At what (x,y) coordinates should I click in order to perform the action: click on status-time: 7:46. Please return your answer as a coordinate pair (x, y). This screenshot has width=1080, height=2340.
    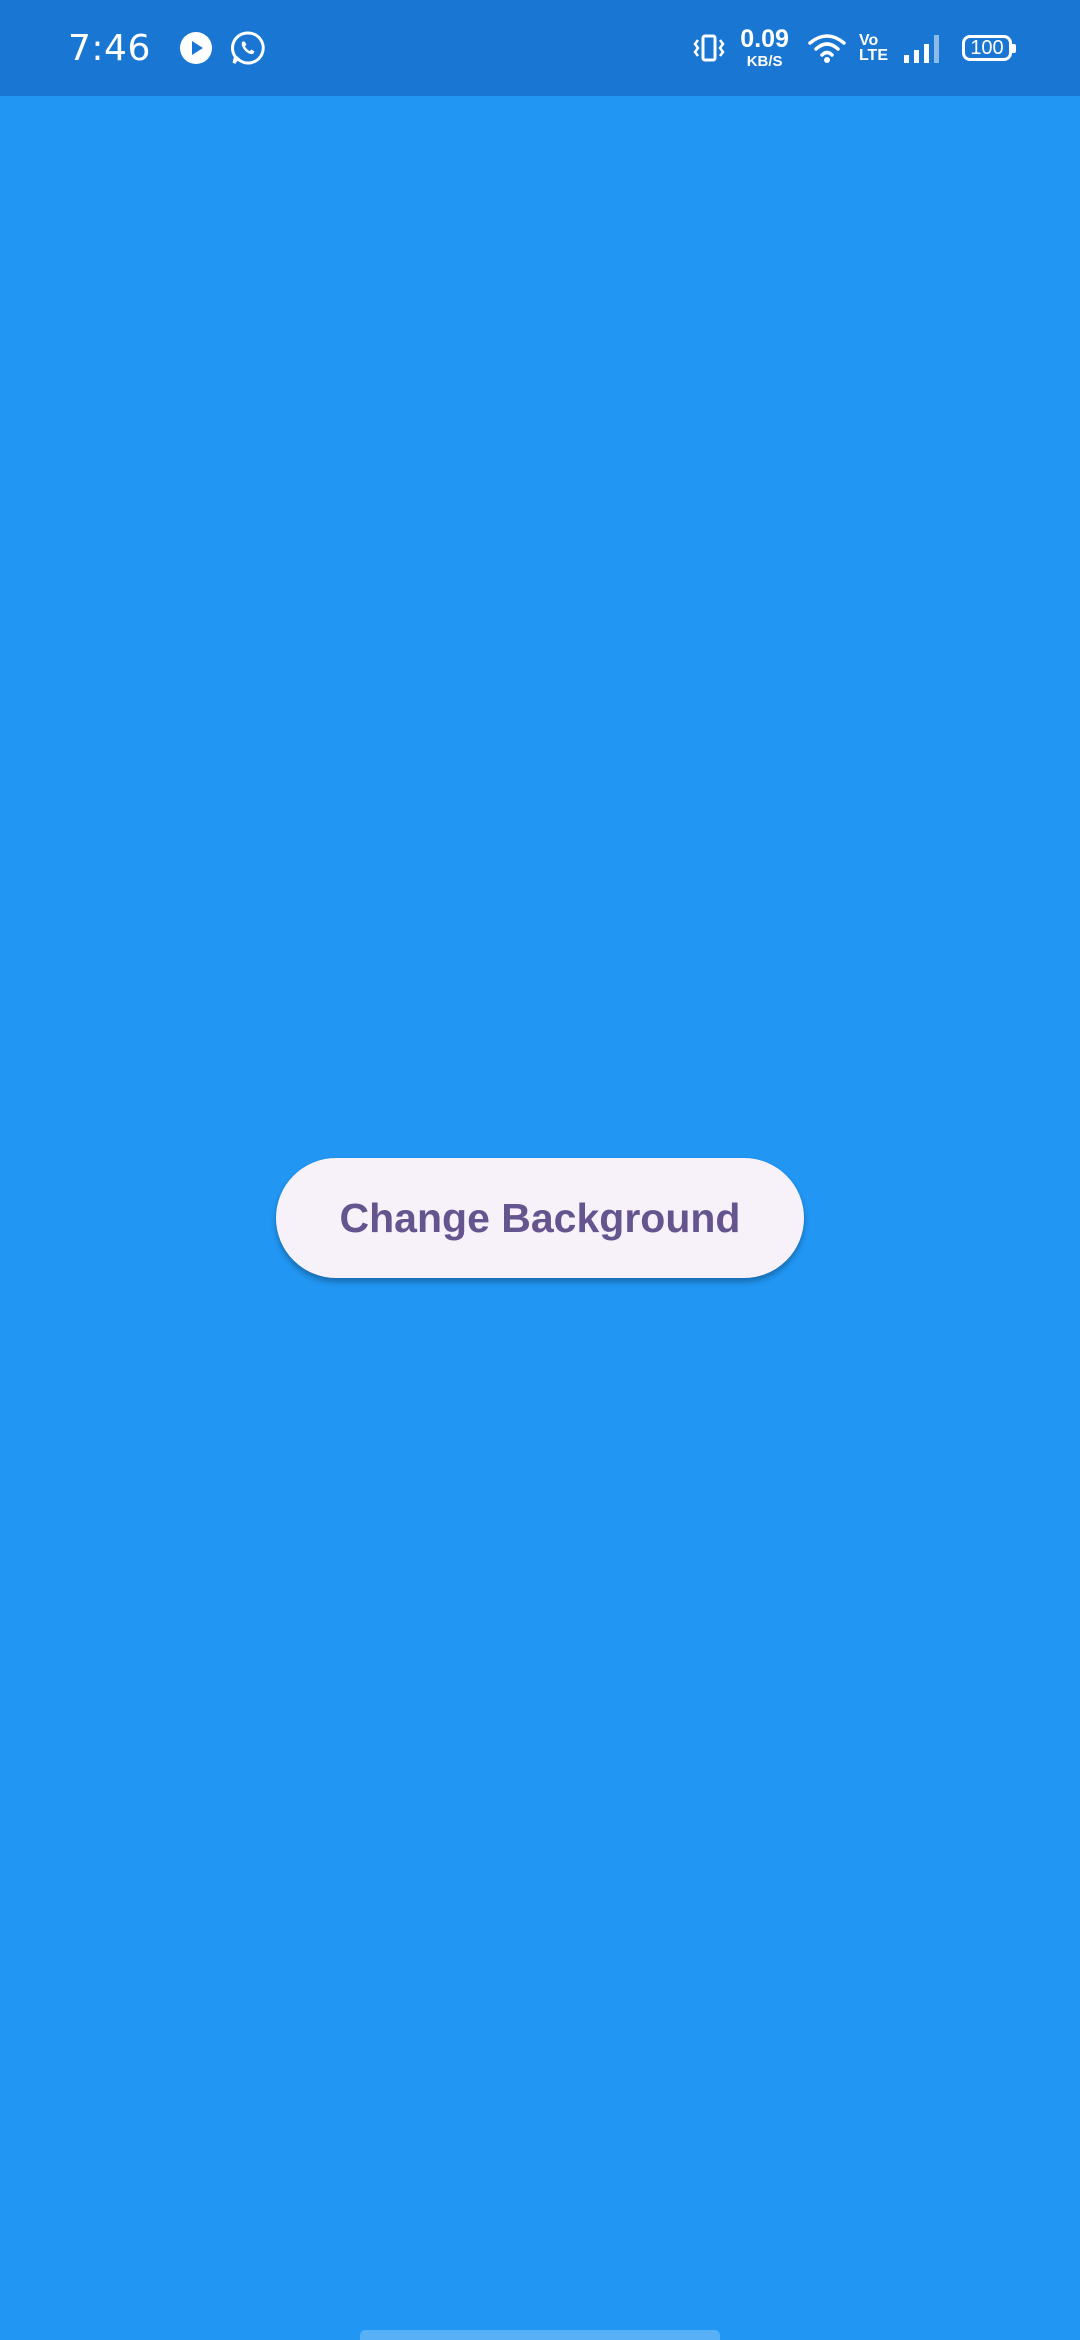
    Looking at the image, I should click on (109, 48).